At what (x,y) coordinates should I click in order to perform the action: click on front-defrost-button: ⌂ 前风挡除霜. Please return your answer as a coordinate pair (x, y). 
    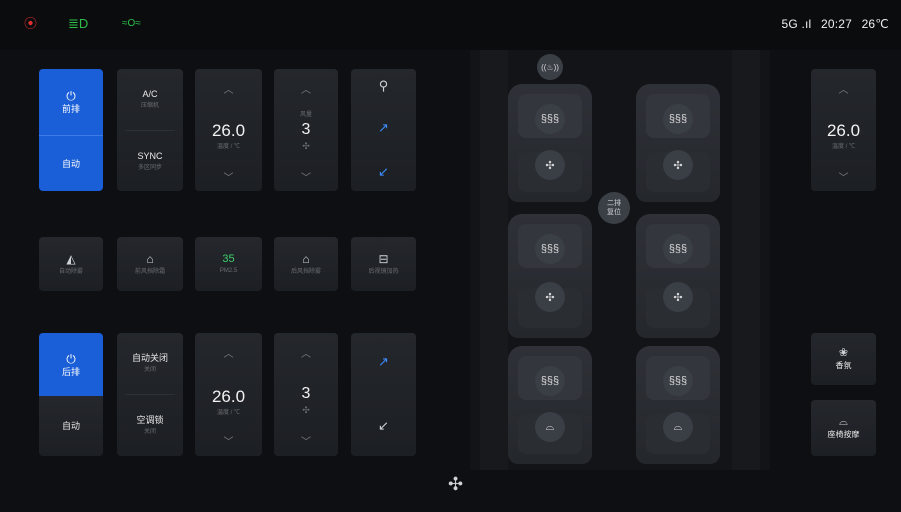
    Looking at the image, I should click on (150, 264).